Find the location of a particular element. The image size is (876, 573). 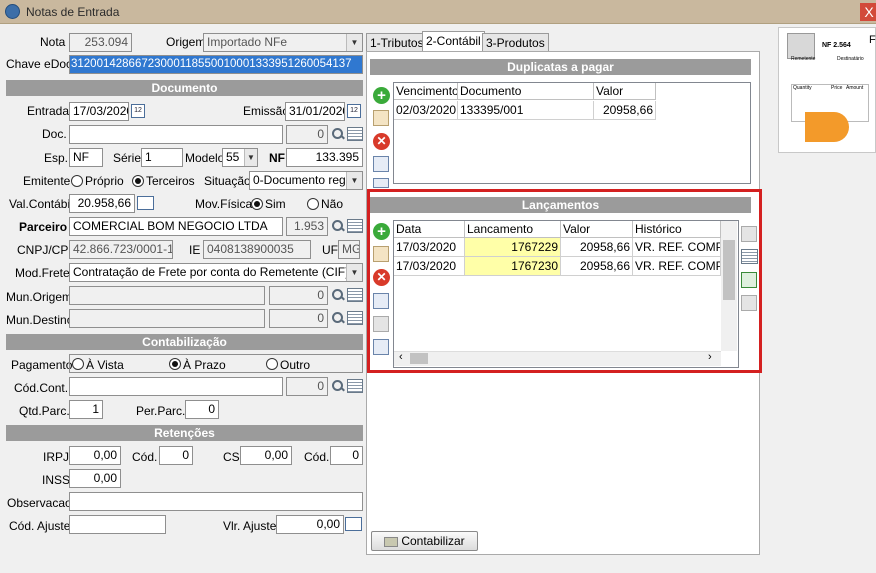

parceiro-code-field: 1.953 is located at coordinates (307, 226).